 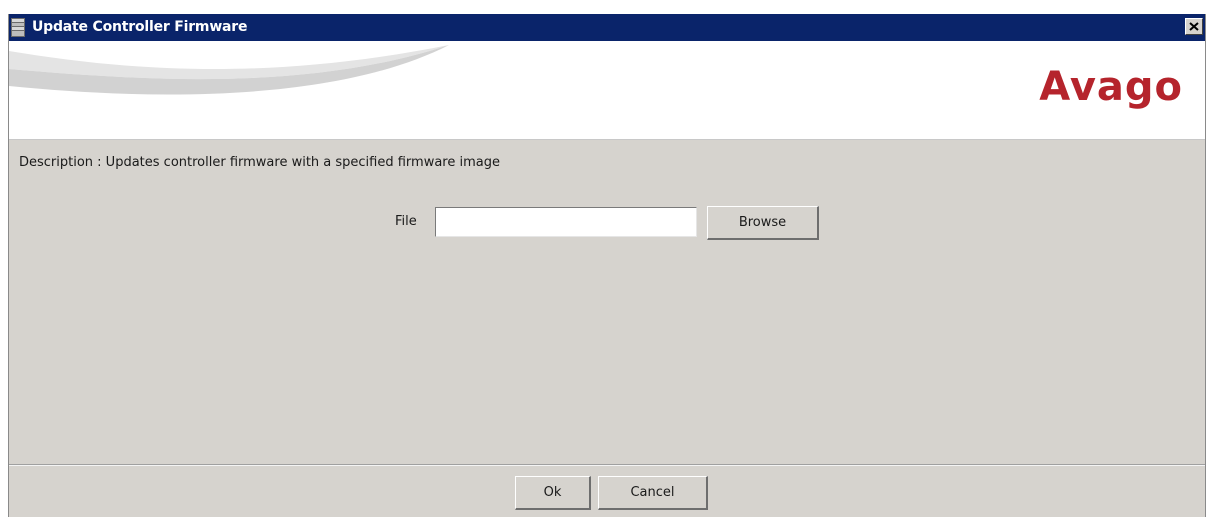 What do you see at coordinates (607, 27) in the screenshot?
I see `title-bar: Update Controller Firmware` at bounding box center [607, 27].